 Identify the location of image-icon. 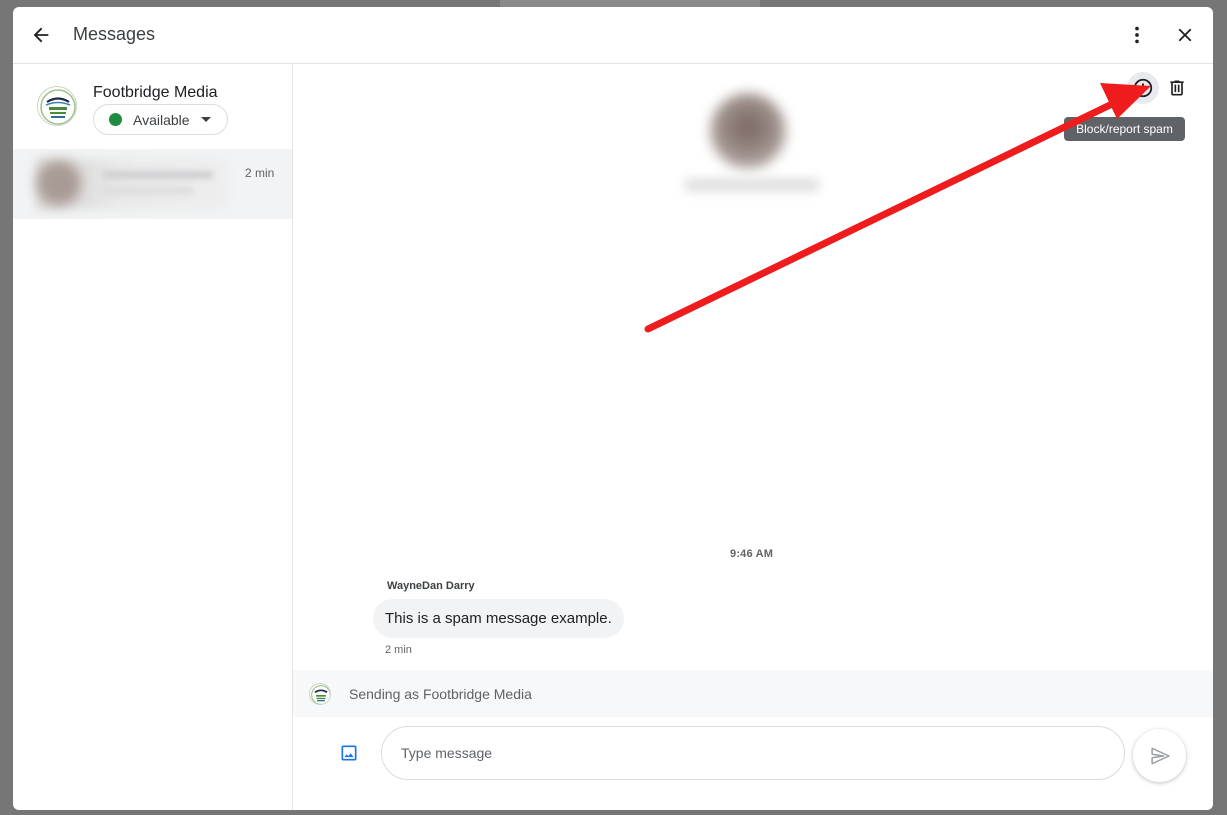
(349, 753).